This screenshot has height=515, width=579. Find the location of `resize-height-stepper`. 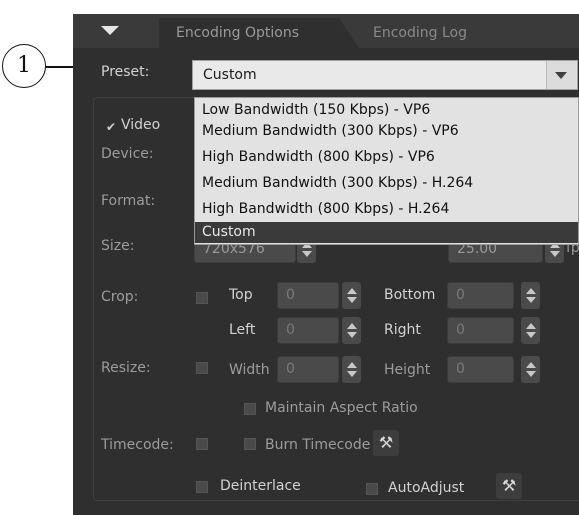

resize-height-stepper is located at coordinates (530, 369).